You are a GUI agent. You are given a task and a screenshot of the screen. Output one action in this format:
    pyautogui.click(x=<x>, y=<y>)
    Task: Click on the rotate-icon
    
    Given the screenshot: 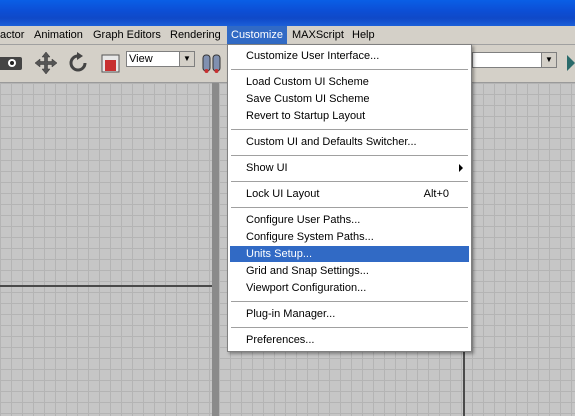 What is the action you would take?
    pyautogui.click(x=78, y=63)
    